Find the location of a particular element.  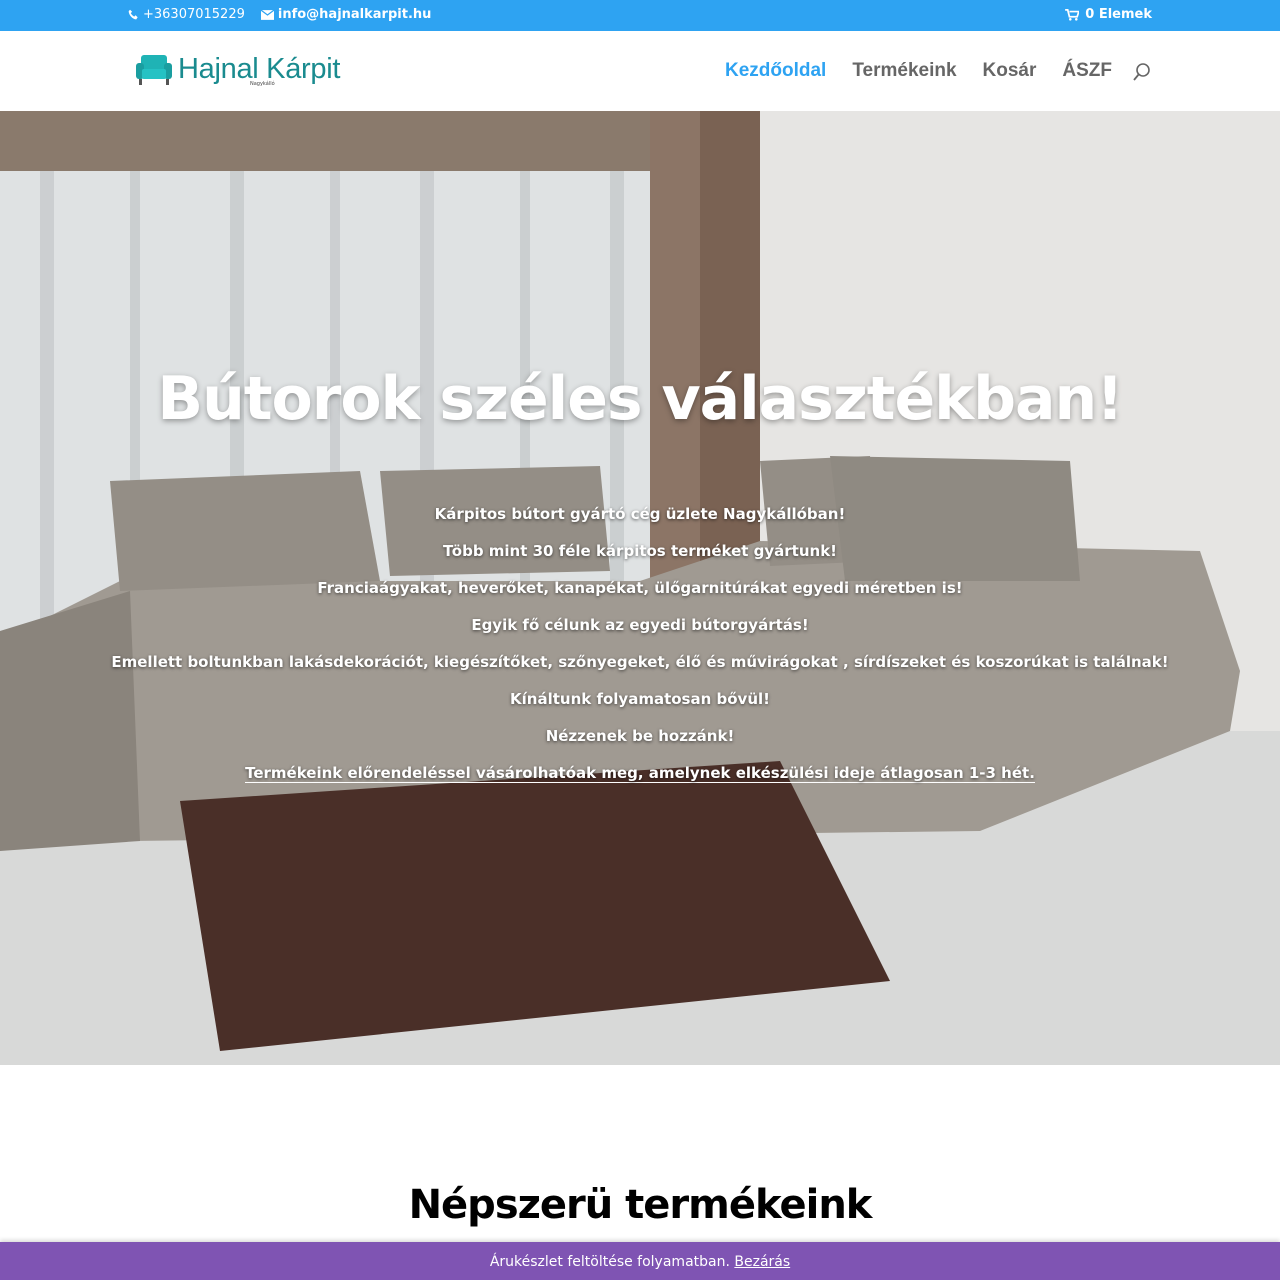

phone-icon is located at coordinates (133, 14).